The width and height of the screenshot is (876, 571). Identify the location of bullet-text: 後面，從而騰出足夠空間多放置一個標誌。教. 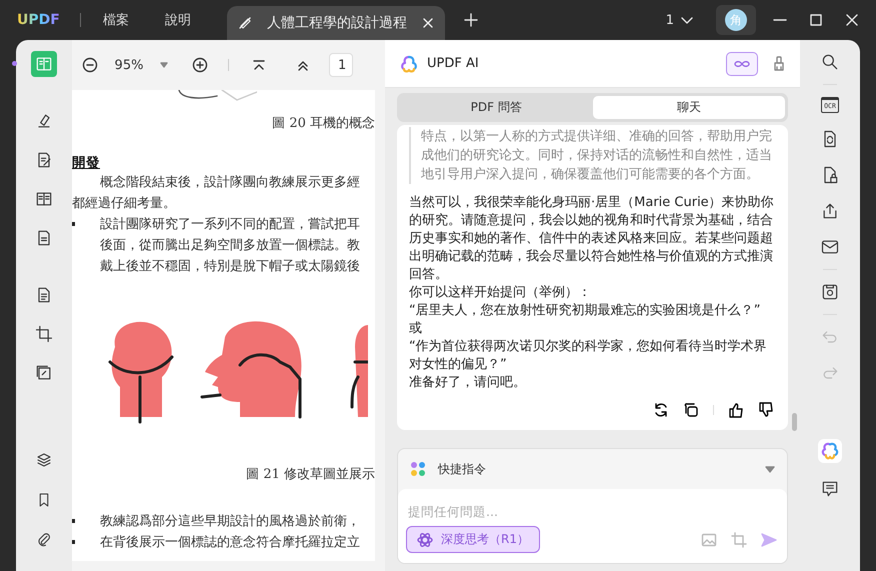
(230, 246).